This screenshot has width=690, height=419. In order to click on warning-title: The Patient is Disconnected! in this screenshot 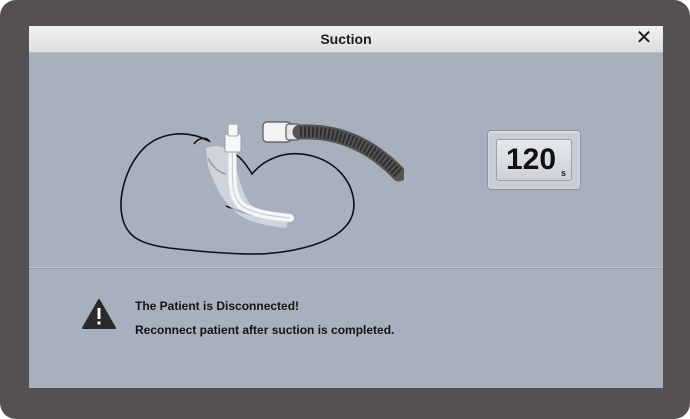, I will do `click(217, 306)`.